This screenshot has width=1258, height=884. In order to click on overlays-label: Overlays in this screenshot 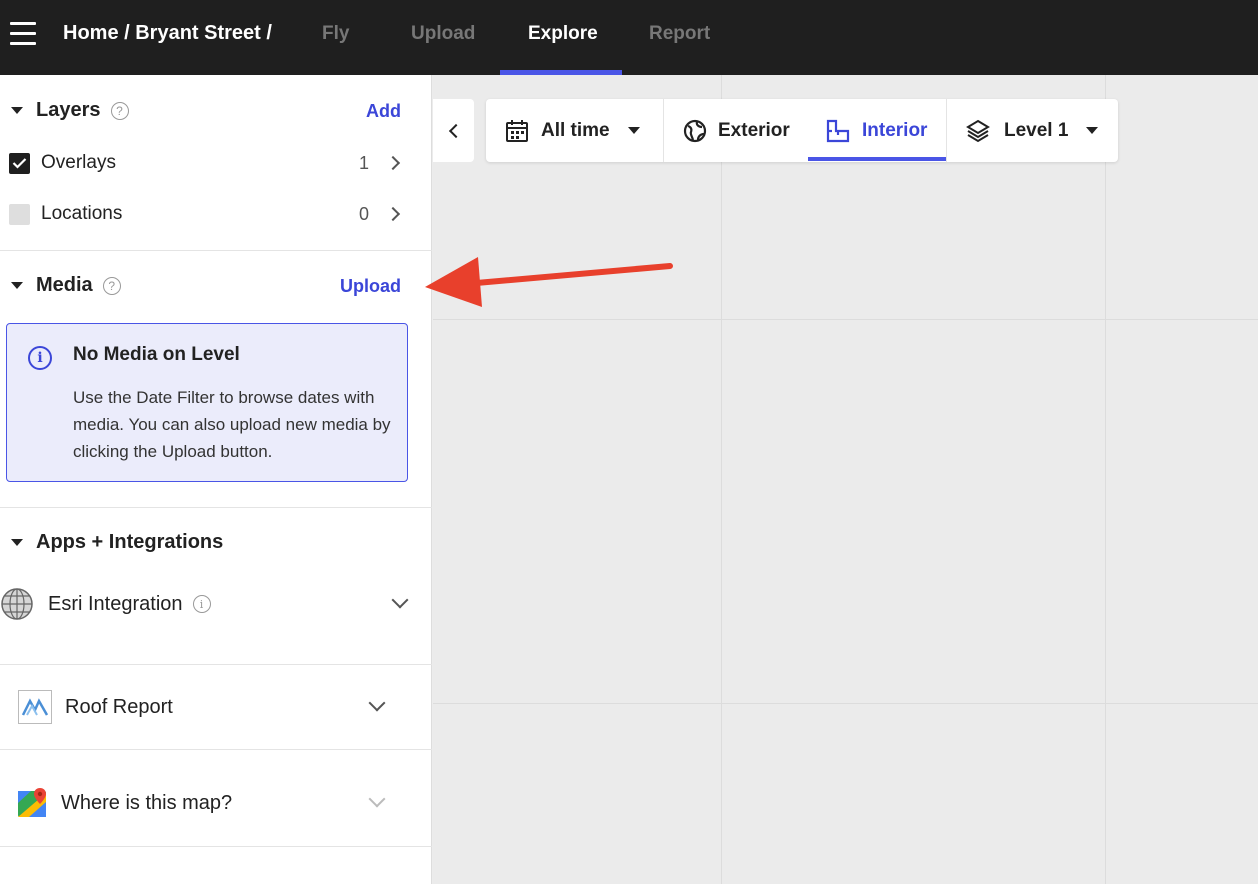, I will do `click(78, 162)`.